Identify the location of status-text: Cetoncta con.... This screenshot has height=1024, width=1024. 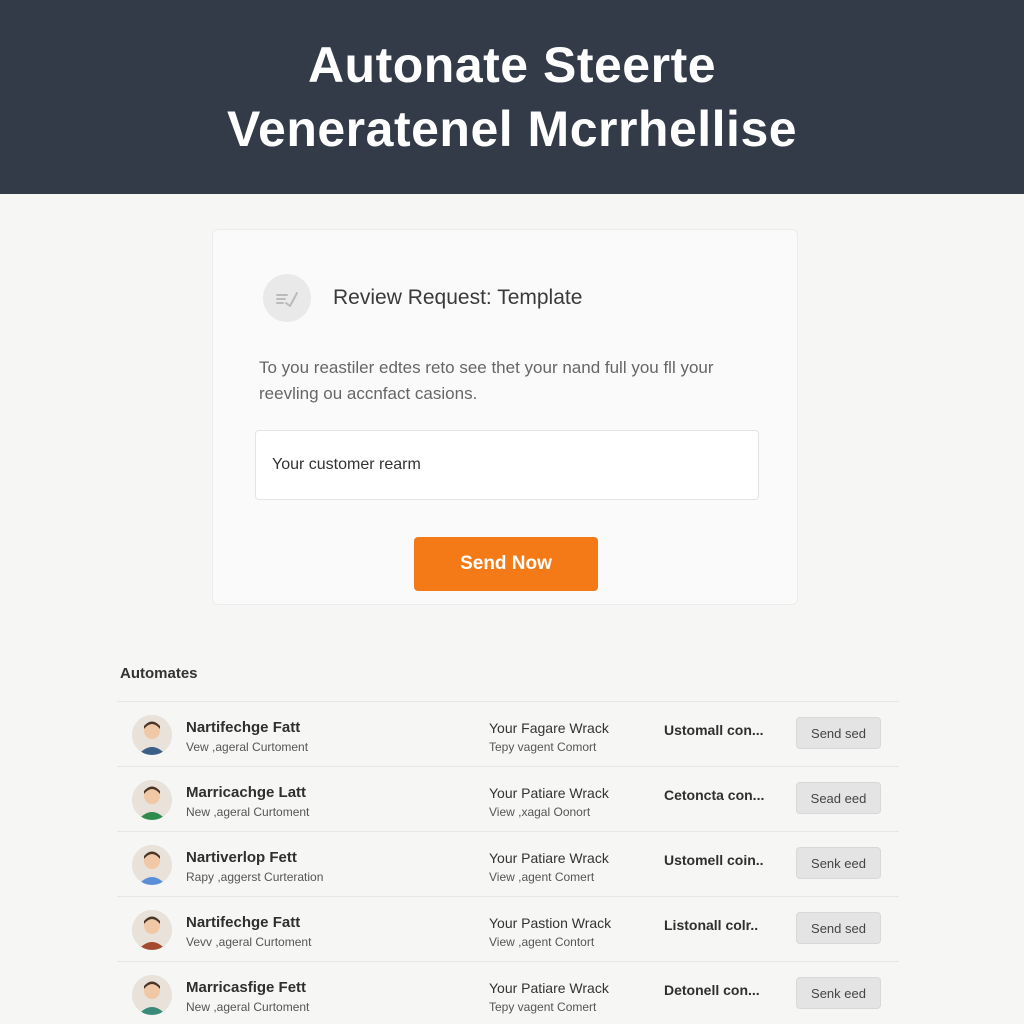
(714, 795).